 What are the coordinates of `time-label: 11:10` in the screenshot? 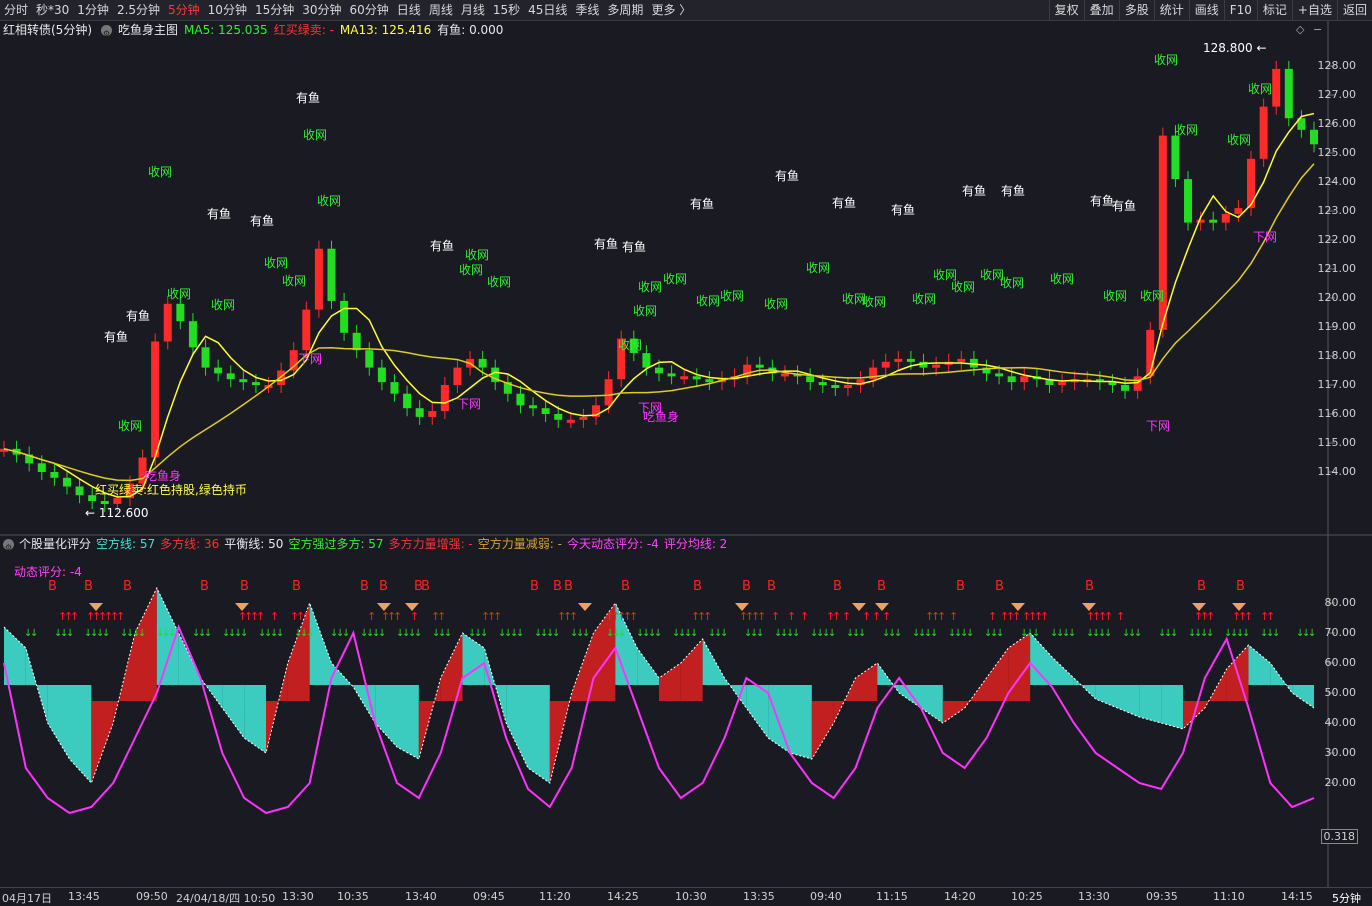 It's located at (1229, 896).